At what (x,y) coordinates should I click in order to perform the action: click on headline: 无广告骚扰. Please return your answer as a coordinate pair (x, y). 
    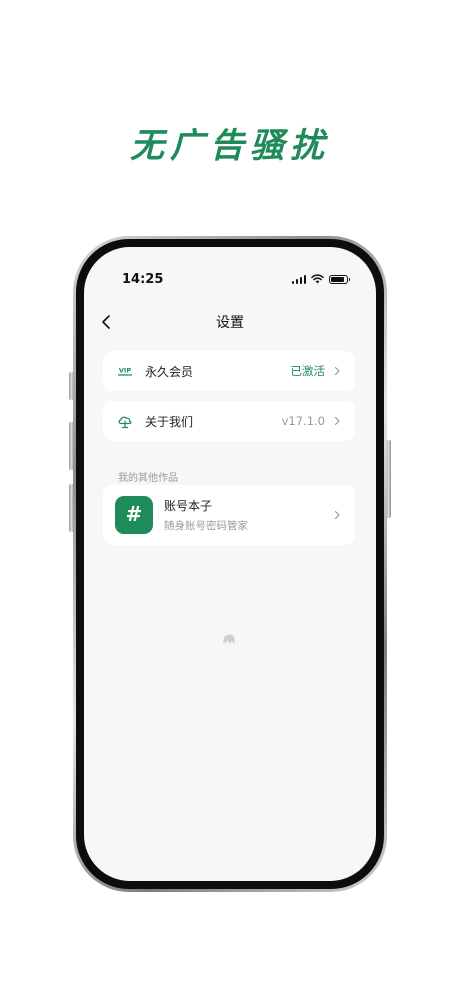
    Looking at the image, I should click on (230, 146).